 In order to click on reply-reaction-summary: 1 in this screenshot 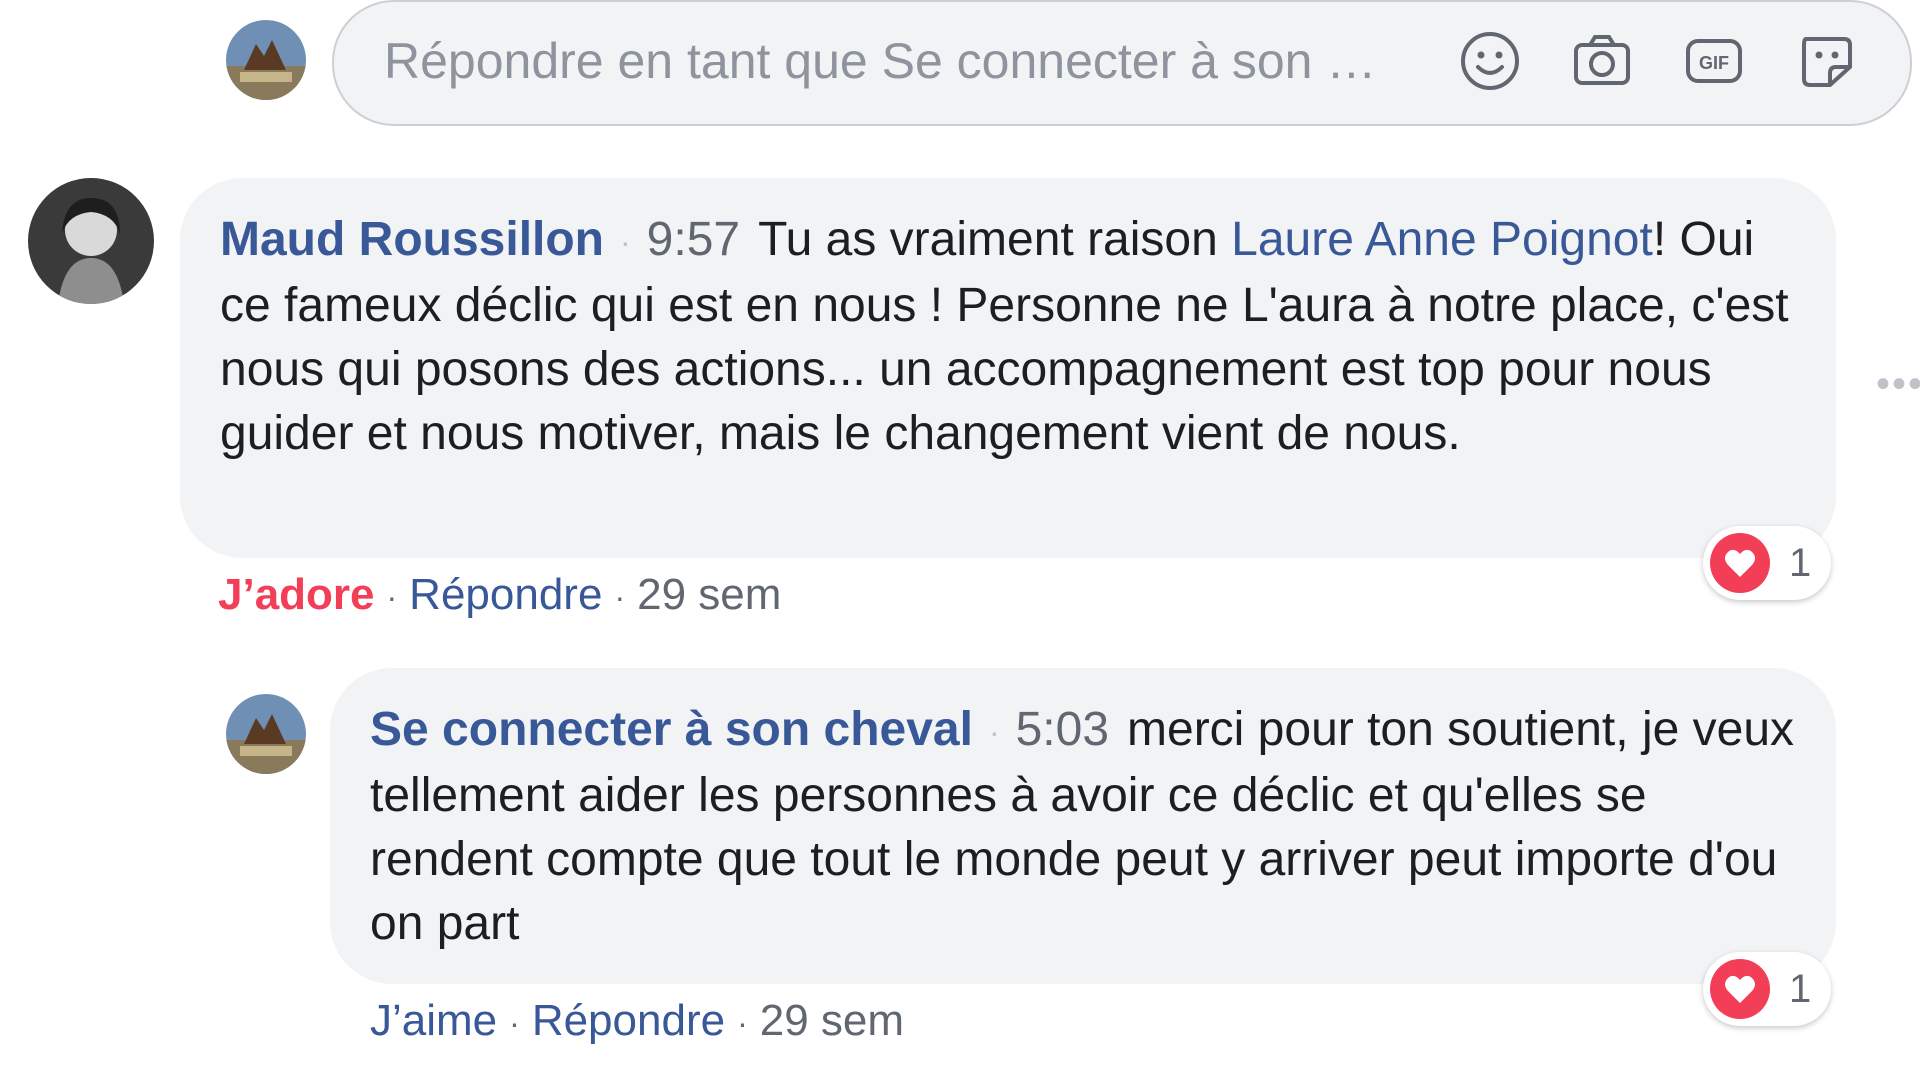, I will do `click(1767, 989)`.